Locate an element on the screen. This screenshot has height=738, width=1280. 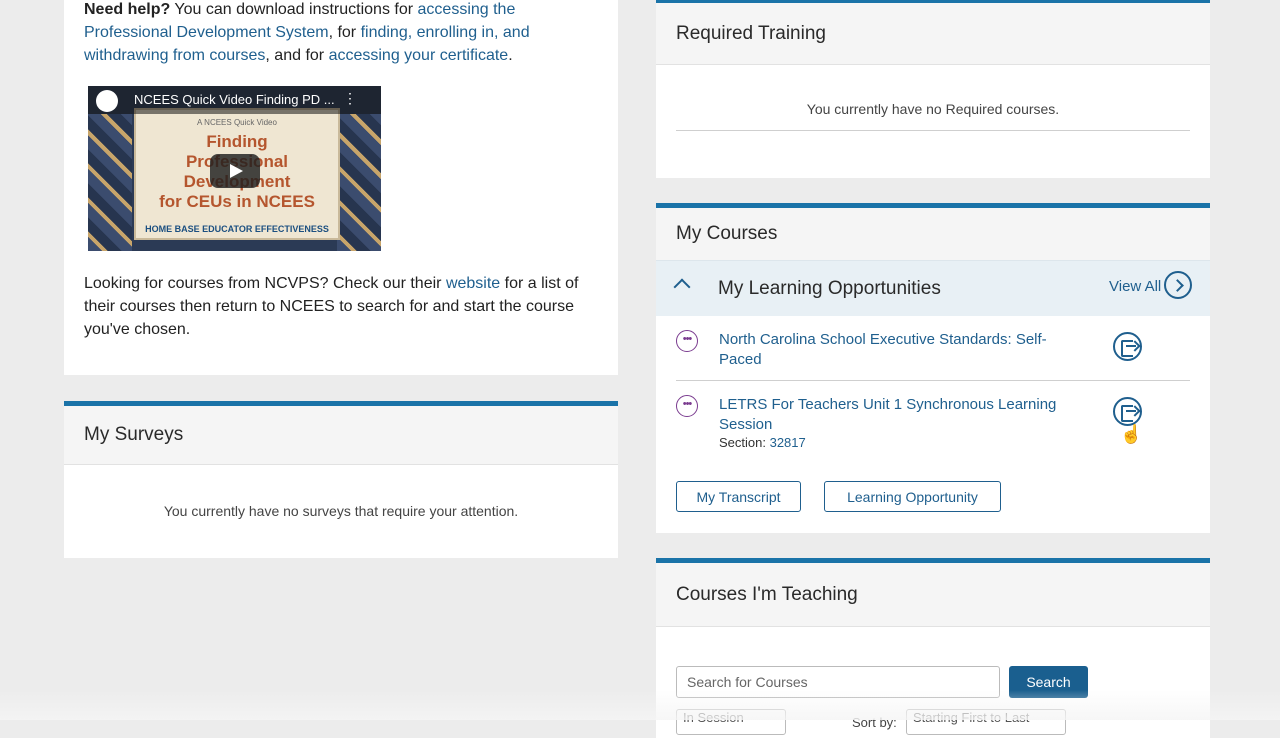
section-link: 32817 is located at coordinates (788, 442).